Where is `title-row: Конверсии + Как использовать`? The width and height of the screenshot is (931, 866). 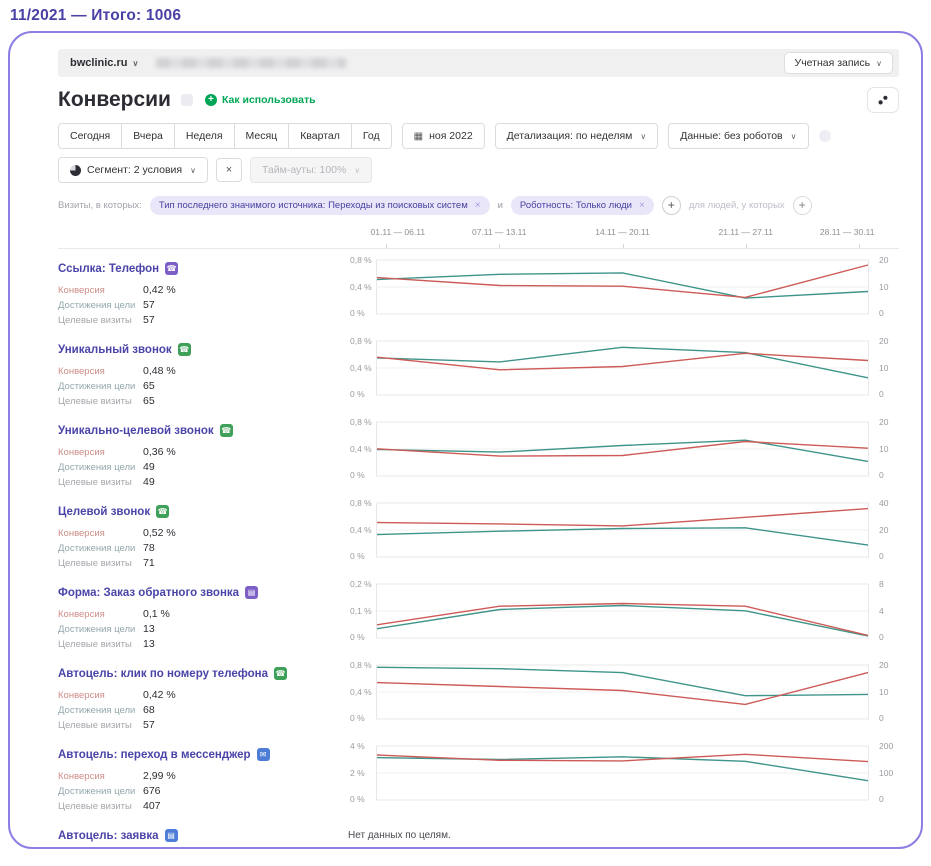 title-row: Конверсии + Как использовать is located at coordinates (478, 100).